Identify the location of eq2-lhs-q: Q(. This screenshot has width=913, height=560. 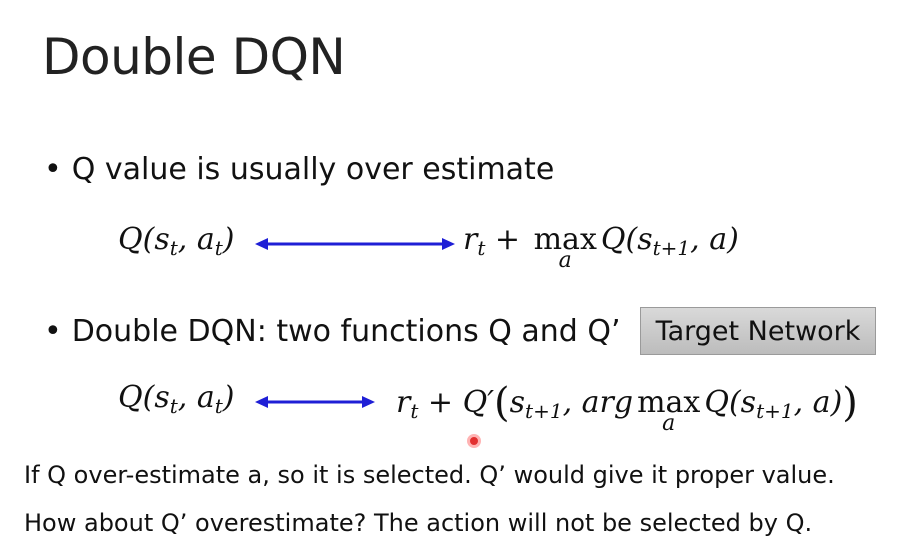
(136, 397).